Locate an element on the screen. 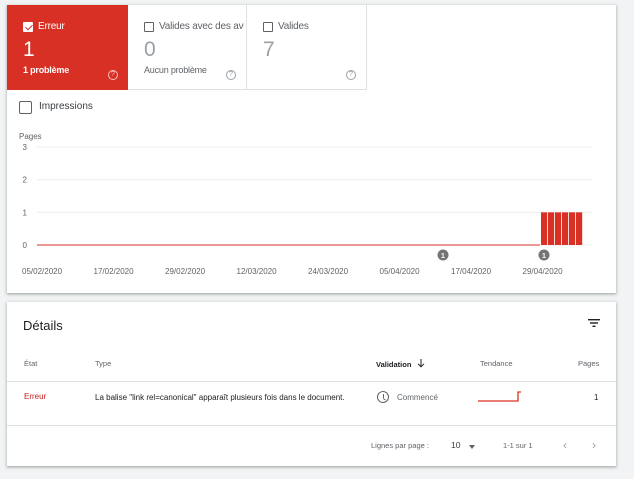 The height and width of the screenshot is (479, 634). valid-checkbox is located at coordinates (268, 27).